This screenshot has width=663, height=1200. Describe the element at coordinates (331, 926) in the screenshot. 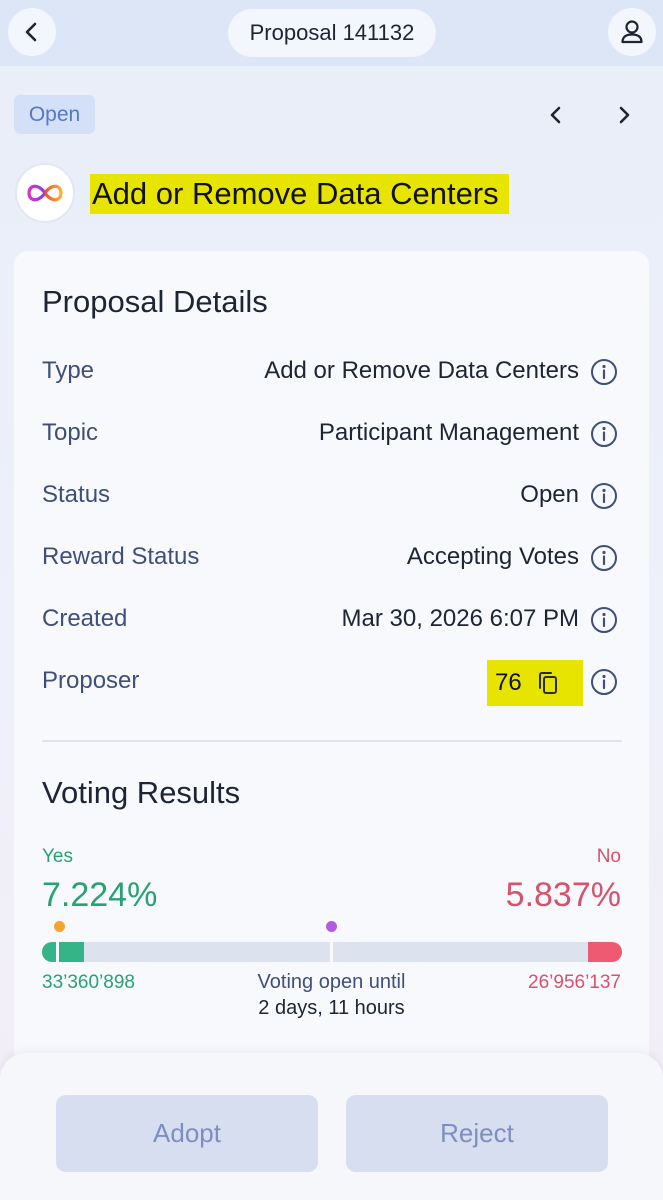

I see `majority-threshold-marker` at that location.